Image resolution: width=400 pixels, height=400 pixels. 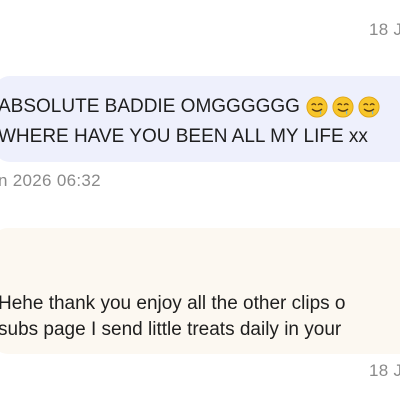 What do you see at coordinates (384, 370) in the screenshot?
I see `sent-message-timestamp: 18 J` at bounding box center [384, 370].